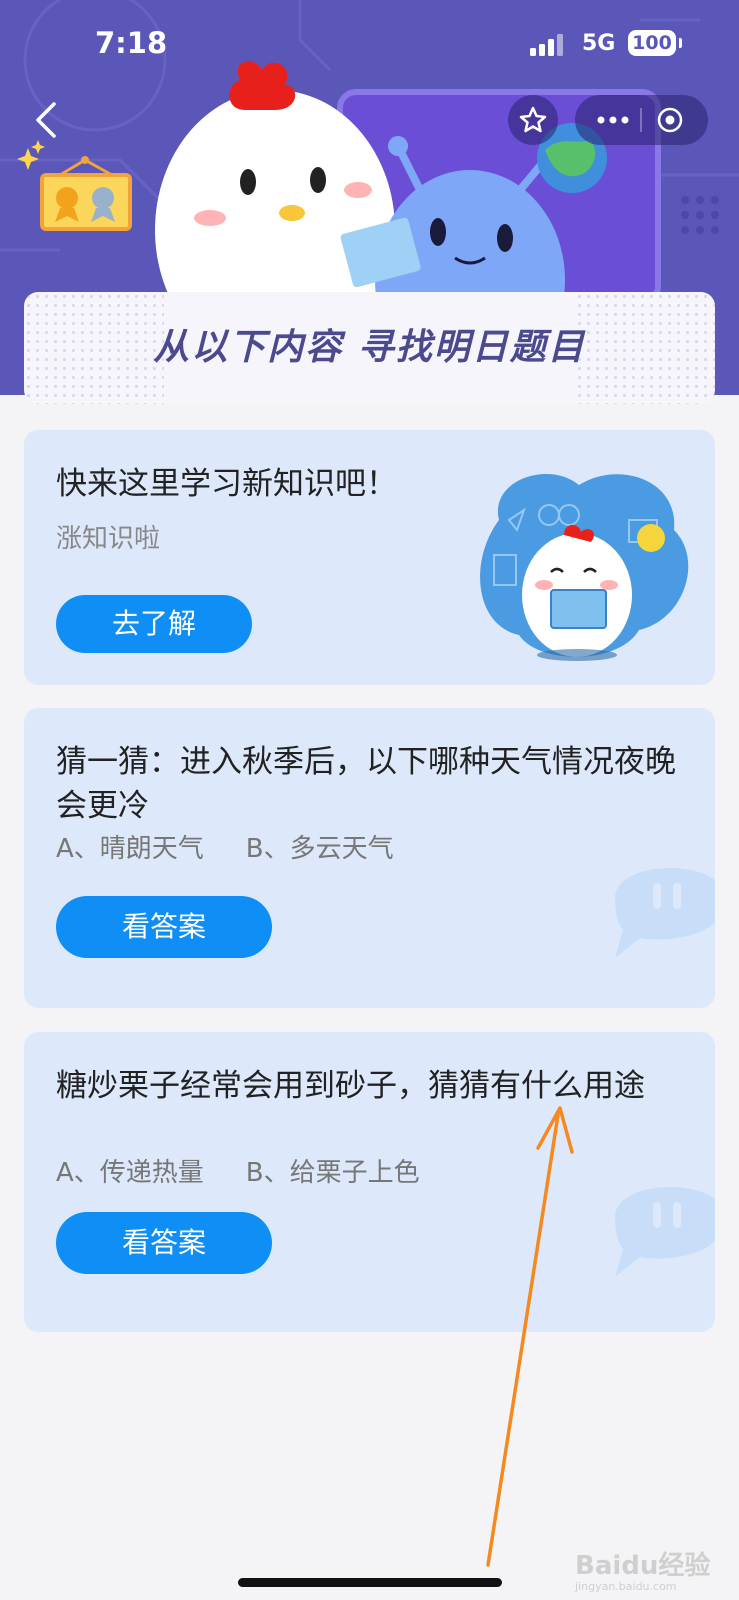 This screenshot has width=739, height=1600. Describe the element at coordinates (130, 1173) in the screenshot. I see `option-a: A、传递热量` at that location.